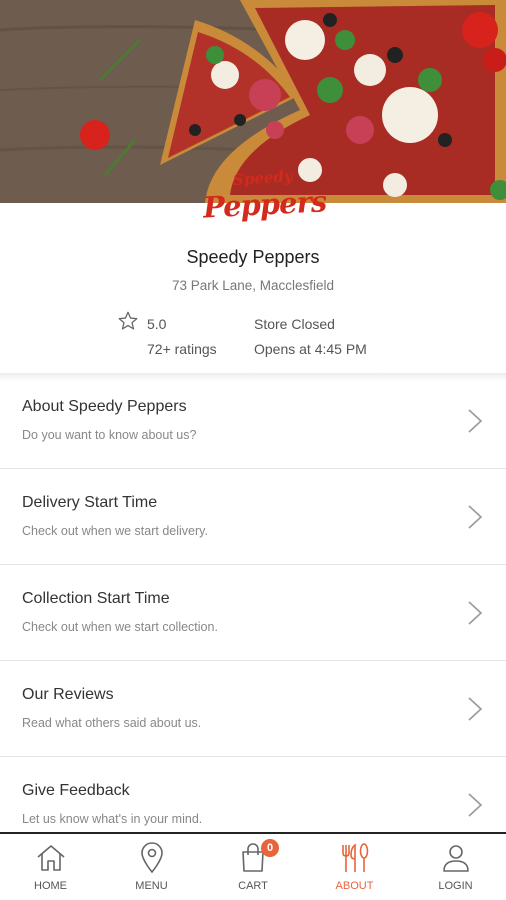 The height and width of the screenshot is (900, 506). What do you see at coordinates (455, 858) in the screenshot?
I see `user-icon` at bounding box center [455, 858].